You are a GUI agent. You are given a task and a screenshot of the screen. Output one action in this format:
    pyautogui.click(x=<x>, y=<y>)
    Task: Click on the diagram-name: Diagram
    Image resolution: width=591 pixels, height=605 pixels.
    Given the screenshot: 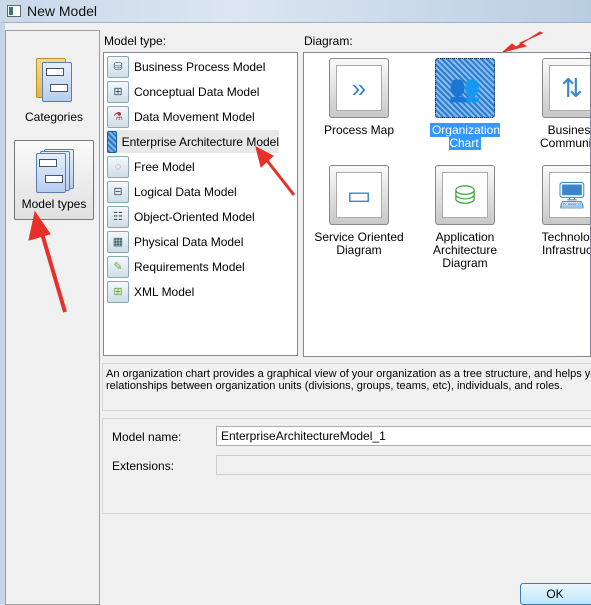 What is the action you would take?
    pyautogui.click(x=359, y=250)
    